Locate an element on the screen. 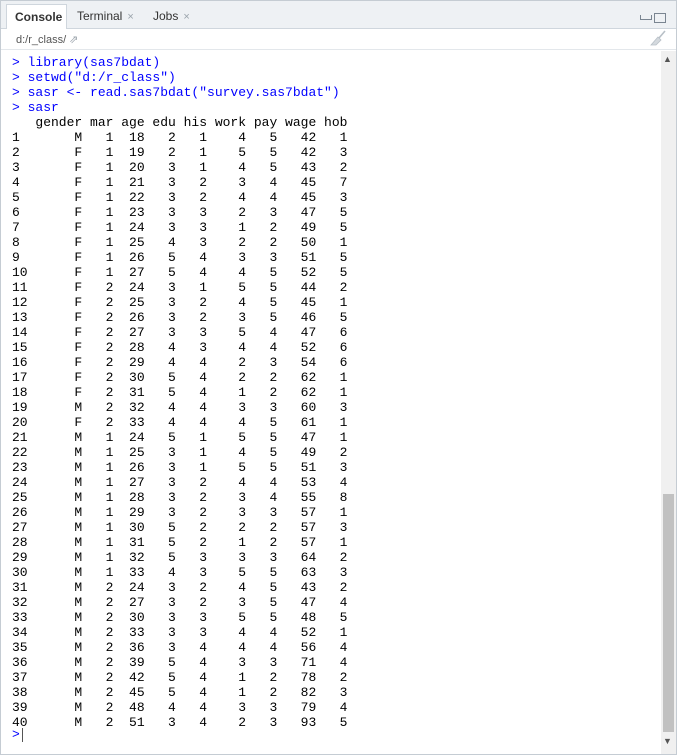 This screenshot has width=677, height=755. table-row: 4 F 1 21 3 2 3 4 45 7 is located at coordinates (180, 182).